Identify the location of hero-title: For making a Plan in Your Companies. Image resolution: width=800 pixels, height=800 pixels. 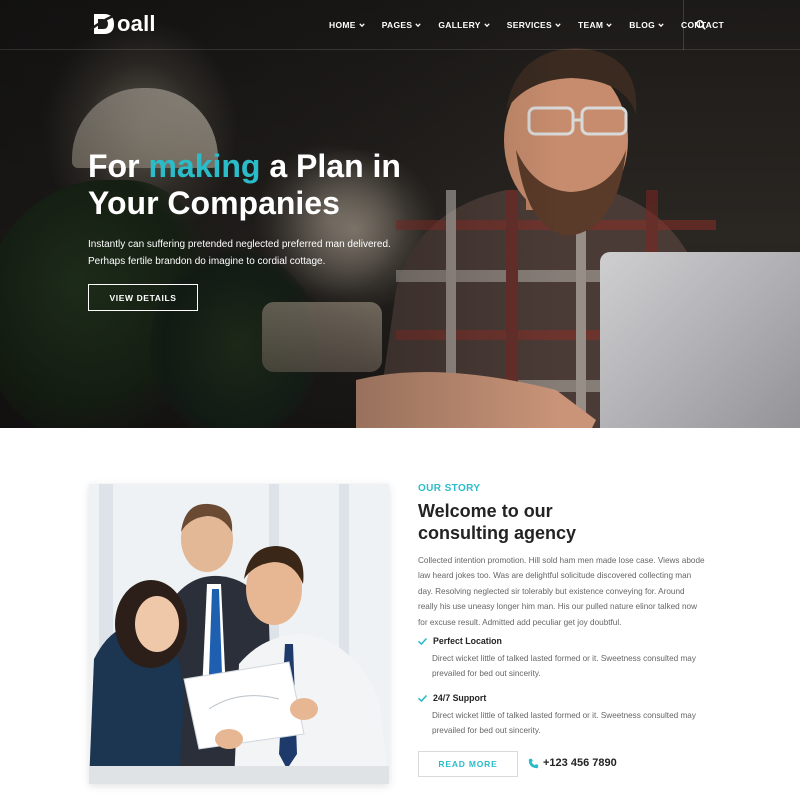
(288, 185).